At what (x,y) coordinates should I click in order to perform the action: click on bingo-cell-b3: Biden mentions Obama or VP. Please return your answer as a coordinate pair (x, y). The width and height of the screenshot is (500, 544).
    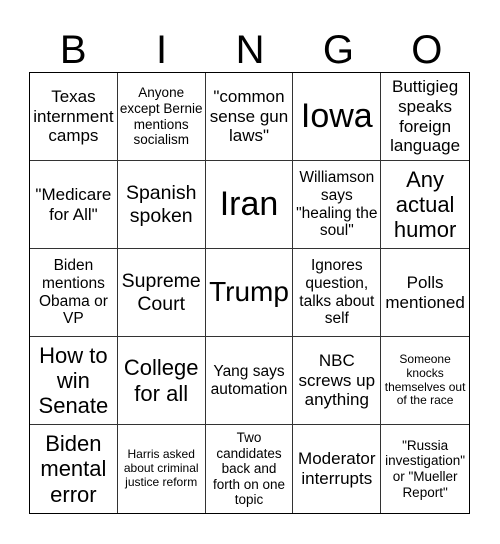
    Looking at the image, I should click on (74, 293).